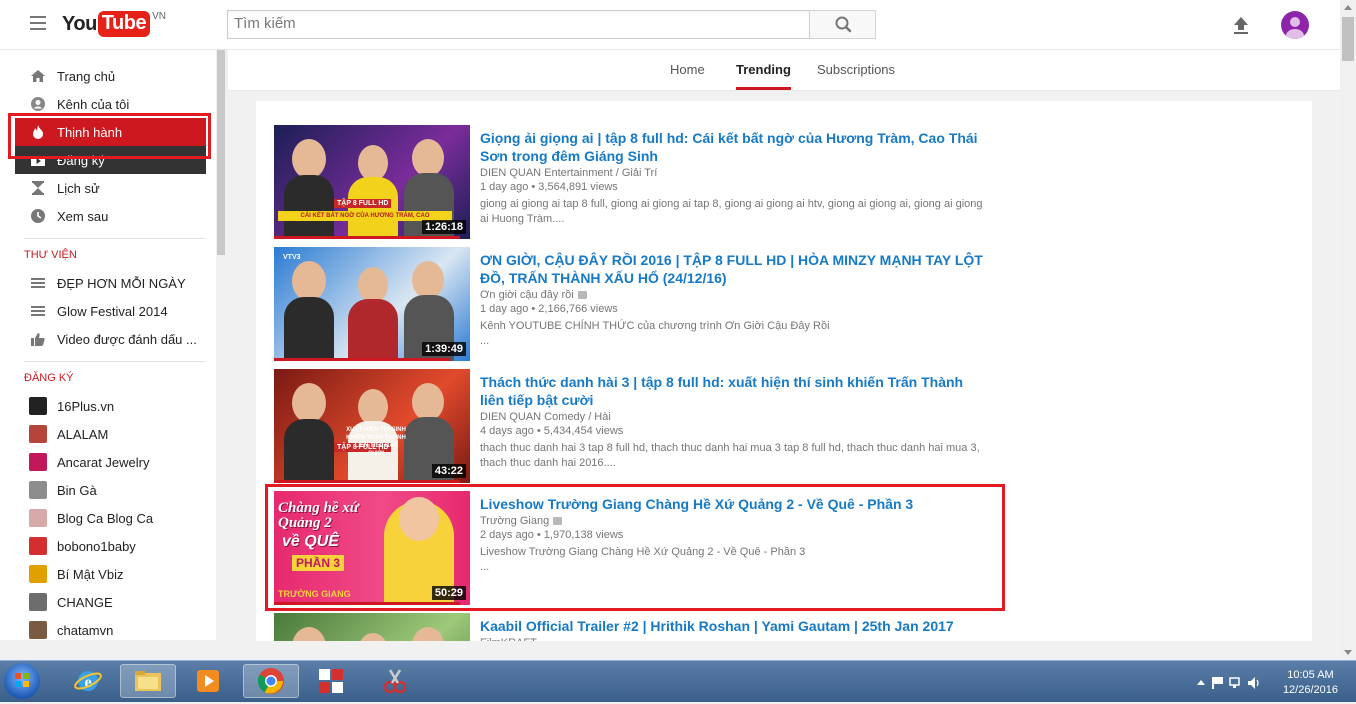  Describe the element at coordinates (124, 24) in the screenshot. I see `logo-tube: Tube` at that location.